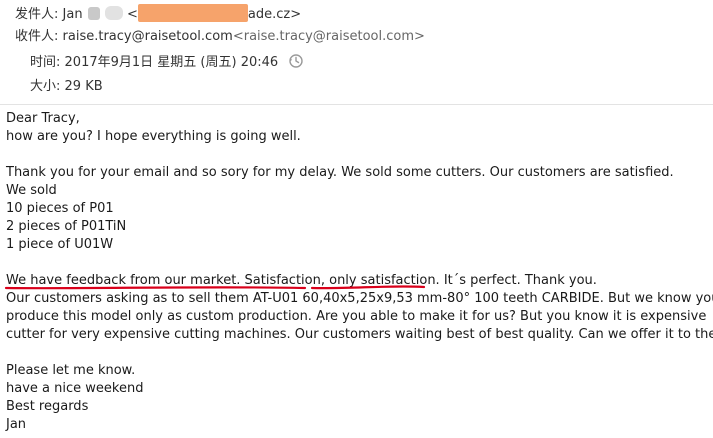 This screenshot has width=713, height=438. I want to click on to-email: <raise.tracy@raisetool.com>, so click(329, 36).